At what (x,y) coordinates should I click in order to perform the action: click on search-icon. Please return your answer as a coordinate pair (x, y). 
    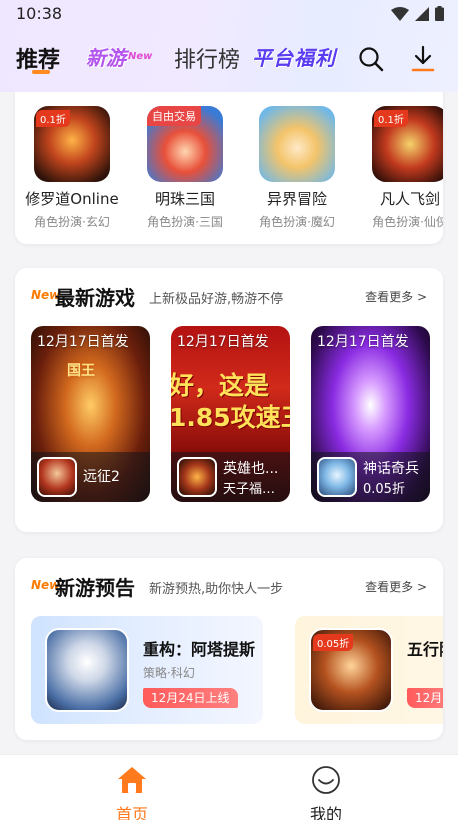
    Looking at the image, I should click on (371, 59).